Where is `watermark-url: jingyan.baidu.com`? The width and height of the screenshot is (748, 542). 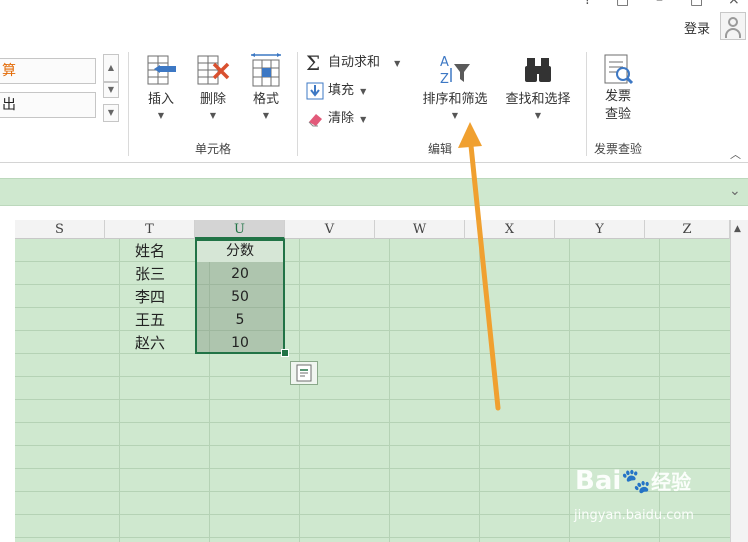 watermark-url: jingyan.baidu.com is located at coordinates (634, 515).